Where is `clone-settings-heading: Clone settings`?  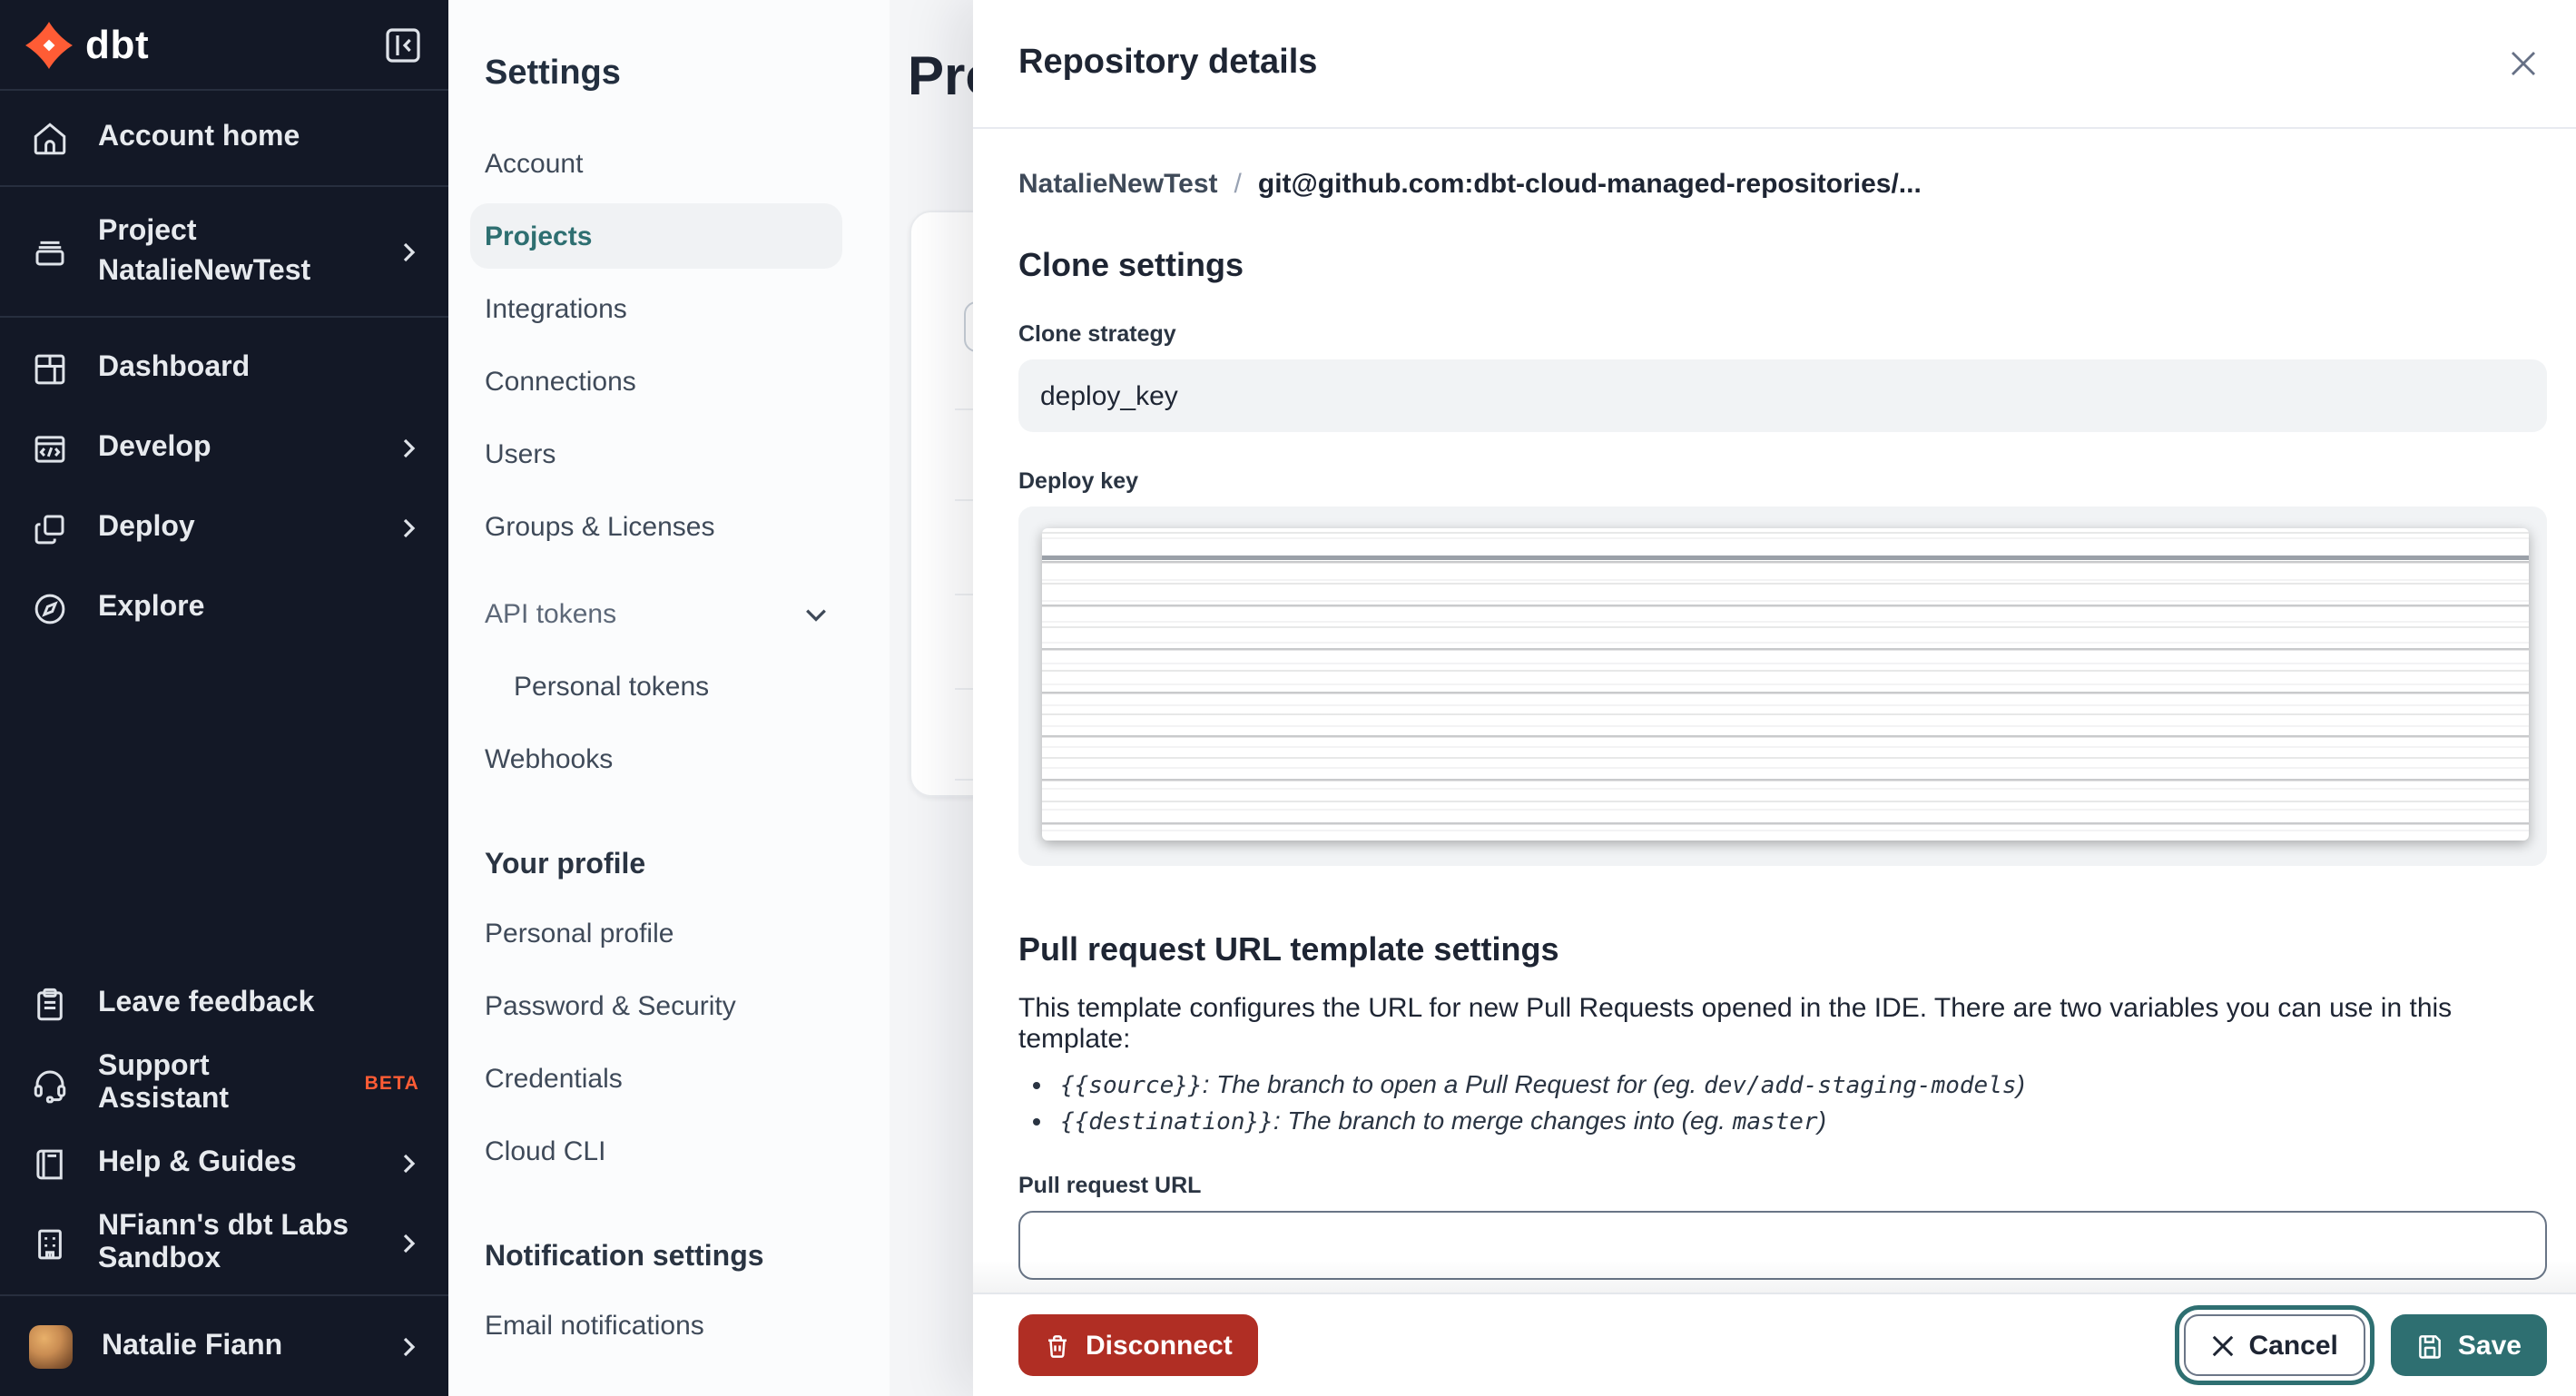
clone-settings-heading: Clone settings is located at coordinates (1131, 265).